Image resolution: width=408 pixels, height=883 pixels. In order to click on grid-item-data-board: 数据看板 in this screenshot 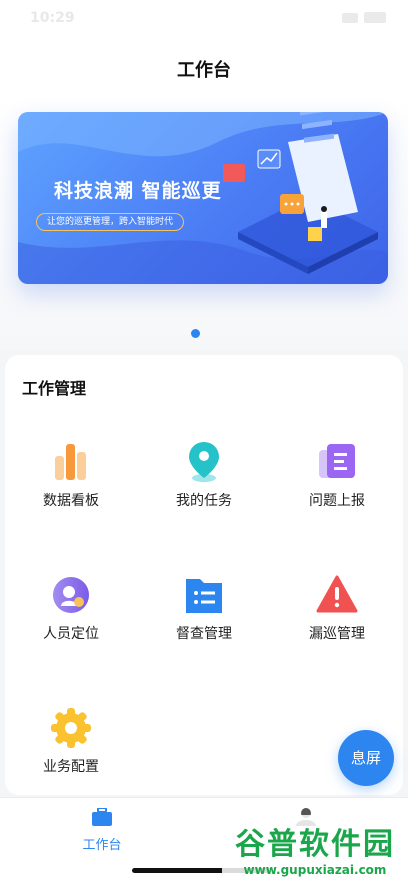, I will do `click(71, 480)`.